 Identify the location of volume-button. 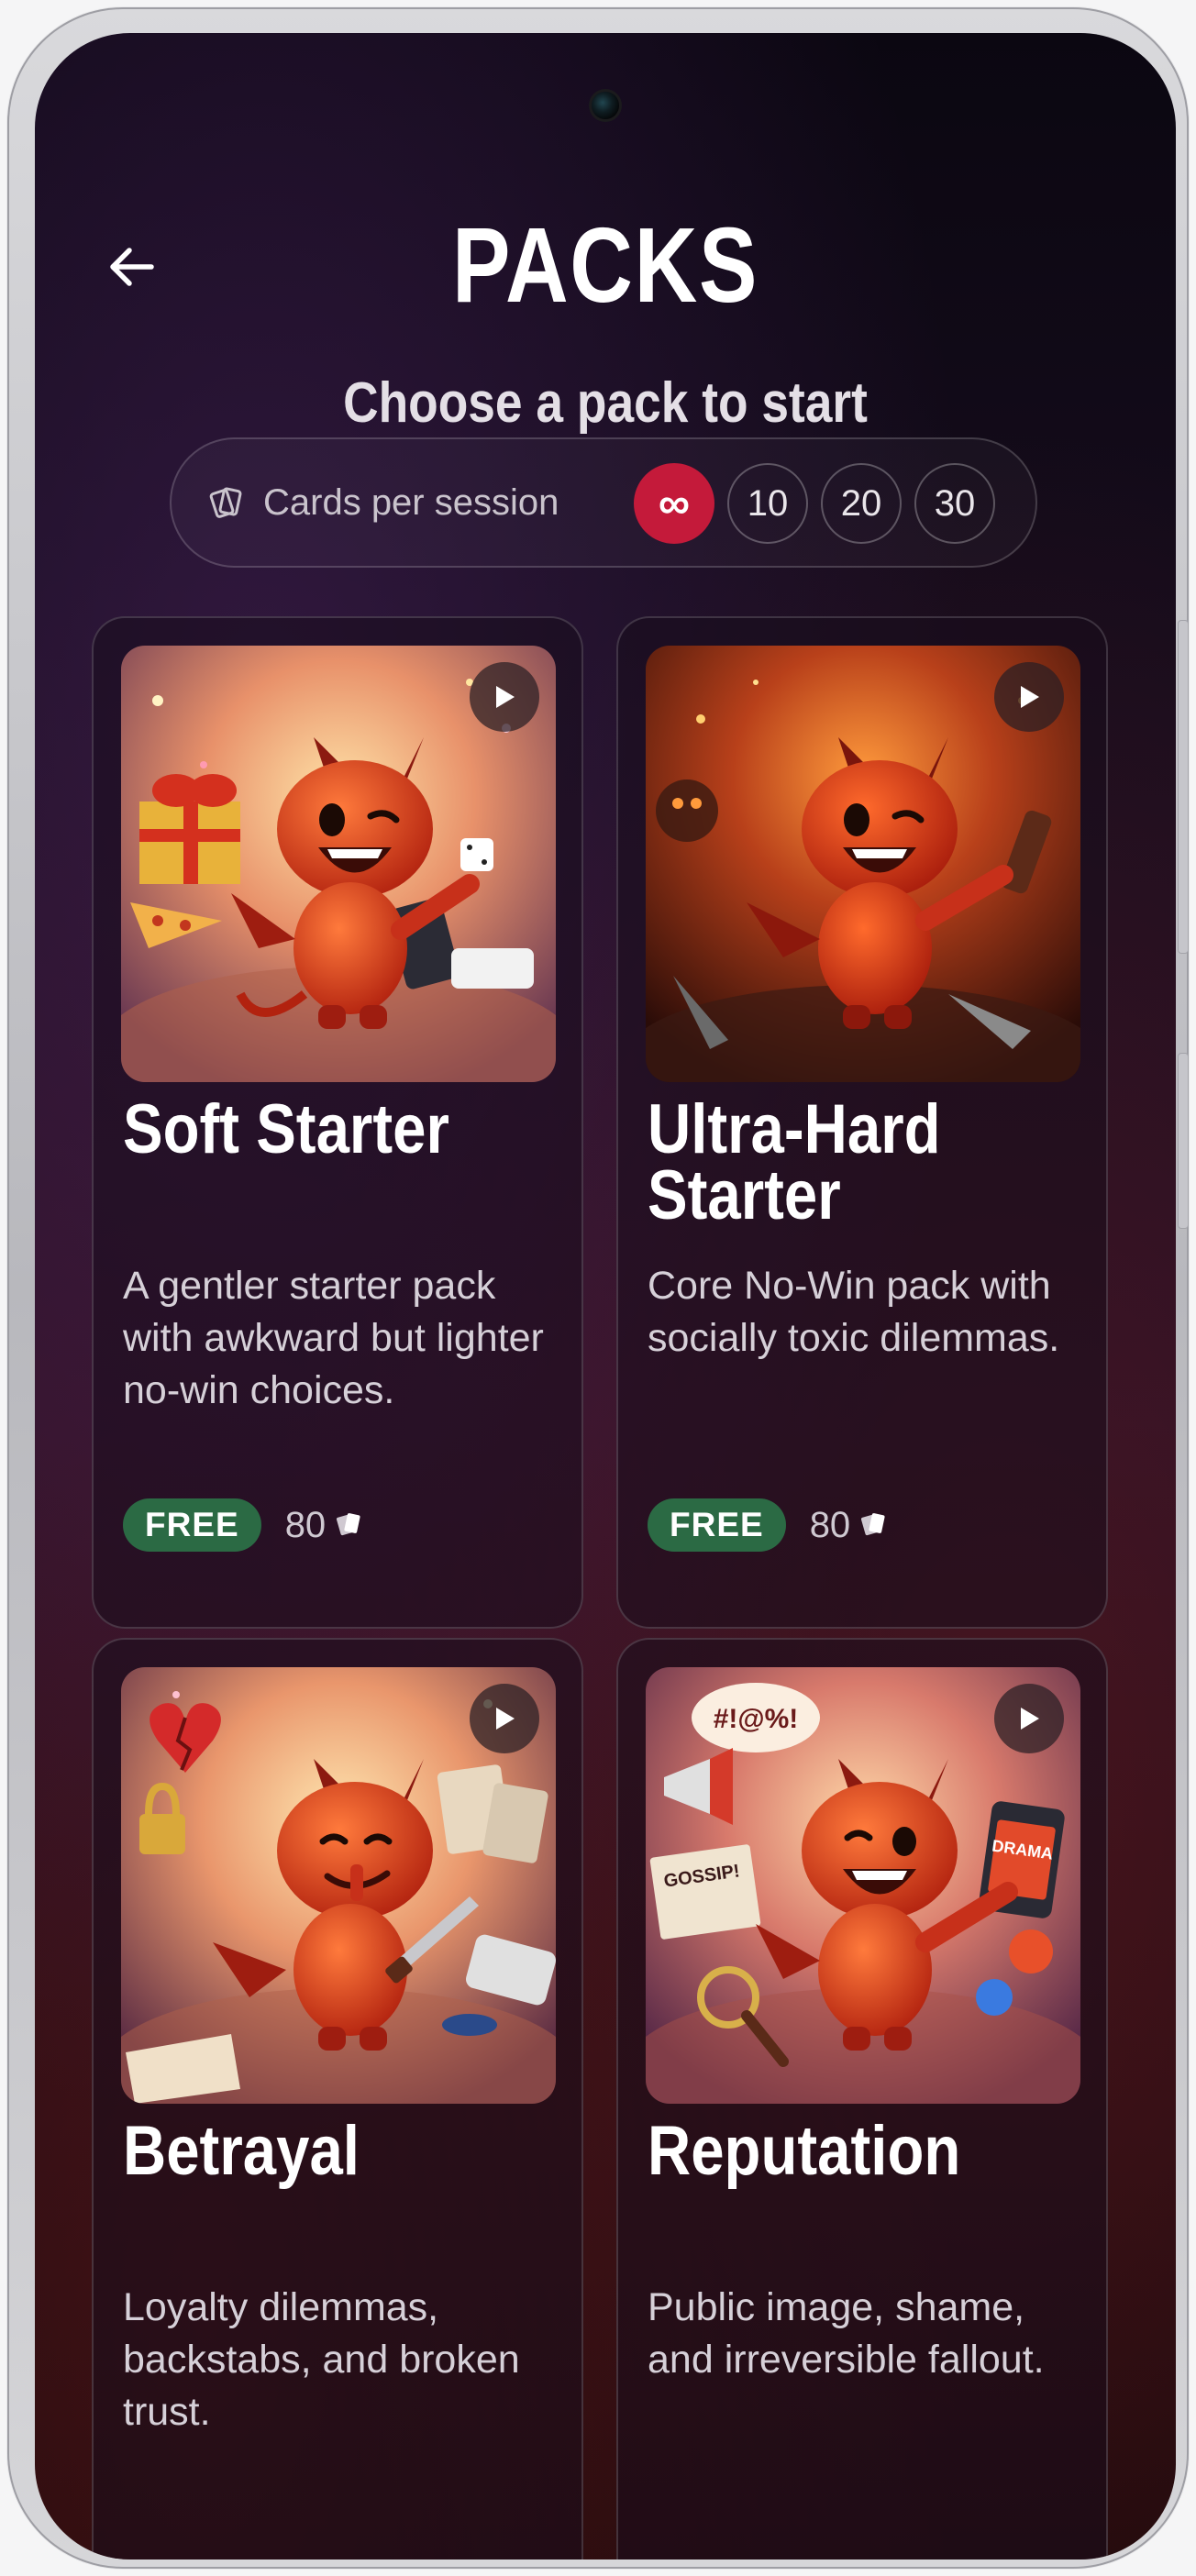
(1183, 787).